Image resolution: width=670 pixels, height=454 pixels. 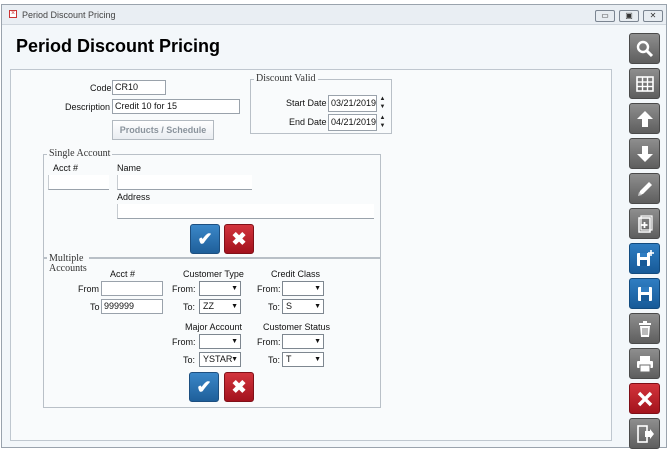 What do you see at coordinates (334, 15) in the screenshot?
I see `title-bar: × Period Discount Pricing ▭ ▣ ✕` at bounding box center [334, 15].